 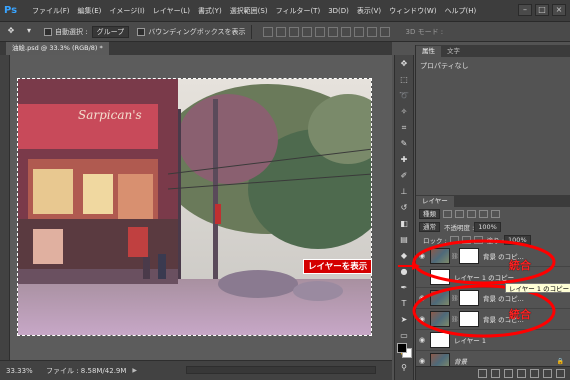 What do you see at coordinates (542, 10) in the screenshot?
I see `maximize-button: □` at bounding box center [542, 10].